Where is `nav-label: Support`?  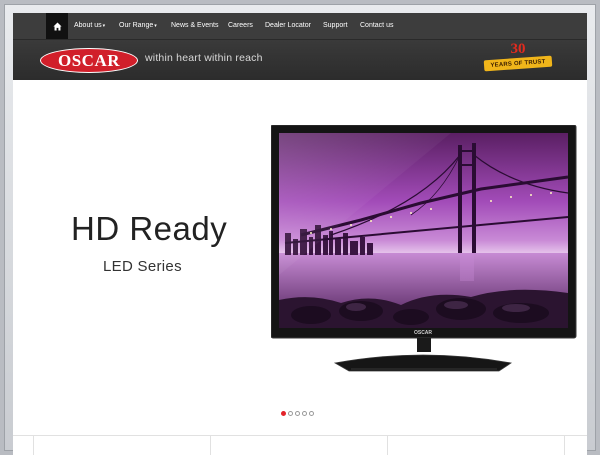 nav-label: Support is located at coordinates (335, 25).